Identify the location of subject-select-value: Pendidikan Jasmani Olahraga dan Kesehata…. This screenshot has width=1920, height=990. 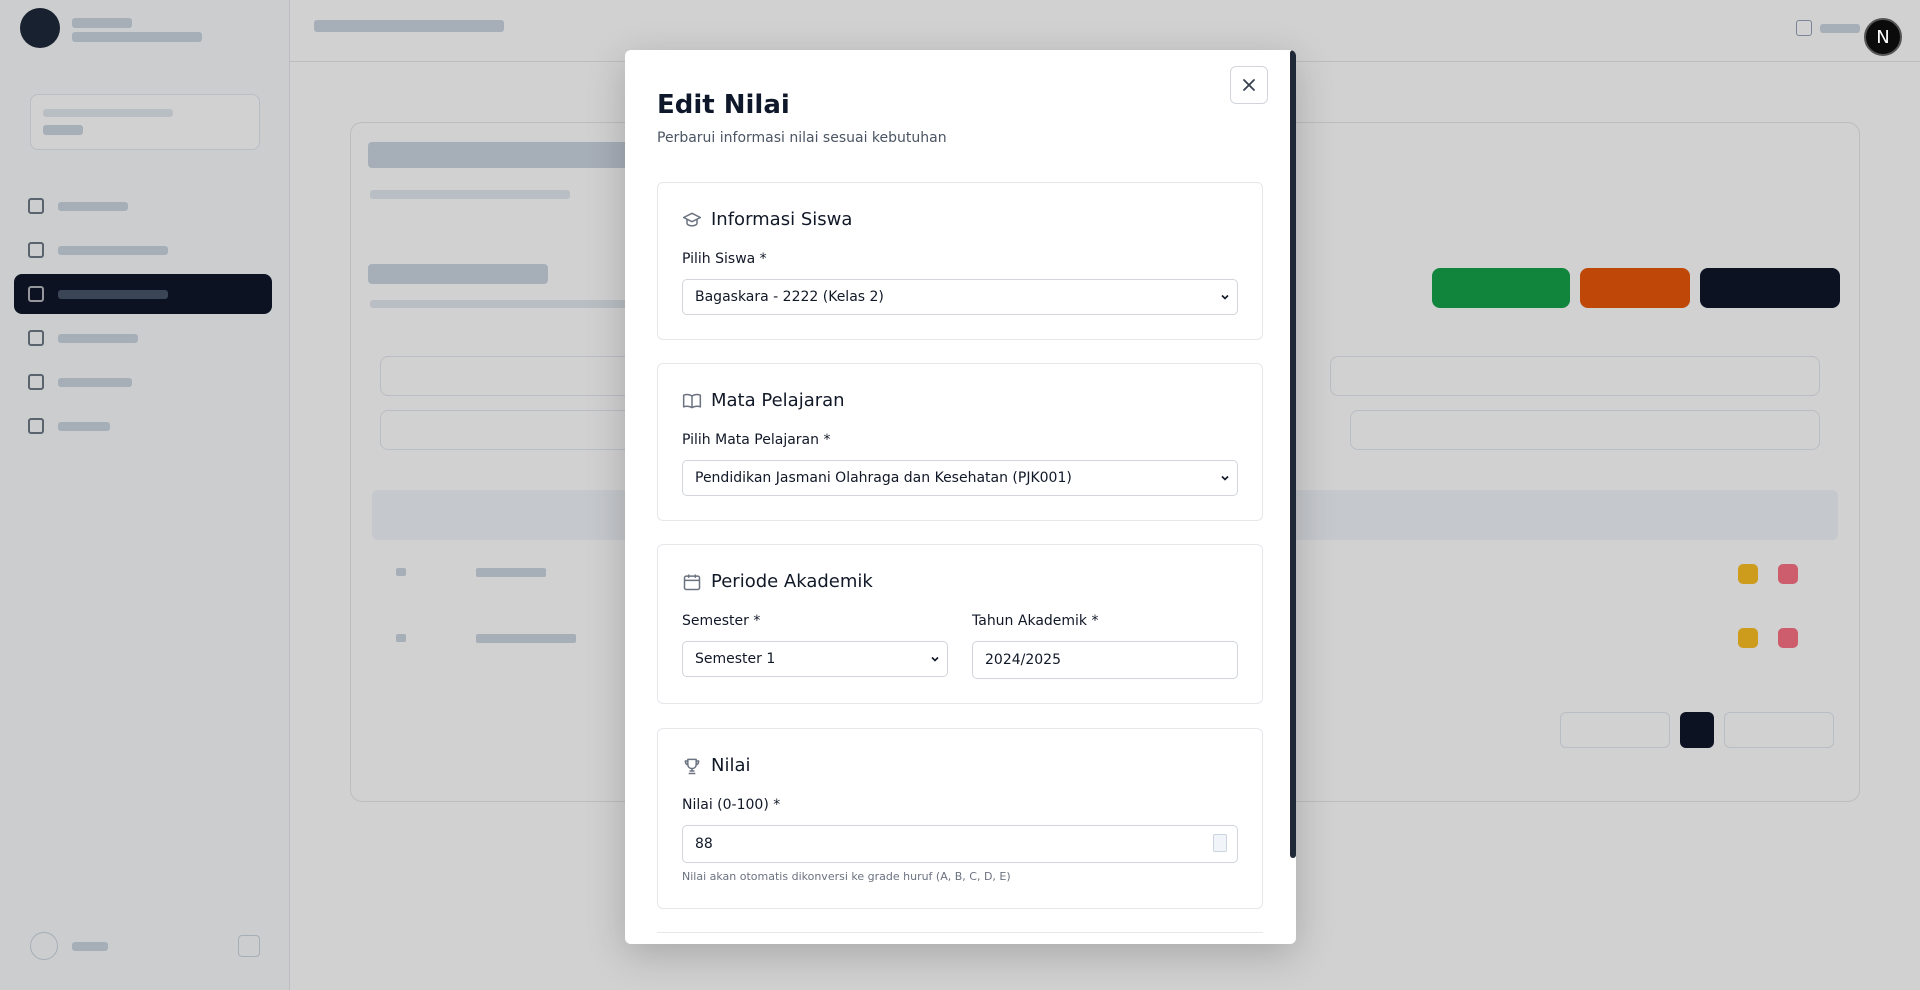
(883, 478).